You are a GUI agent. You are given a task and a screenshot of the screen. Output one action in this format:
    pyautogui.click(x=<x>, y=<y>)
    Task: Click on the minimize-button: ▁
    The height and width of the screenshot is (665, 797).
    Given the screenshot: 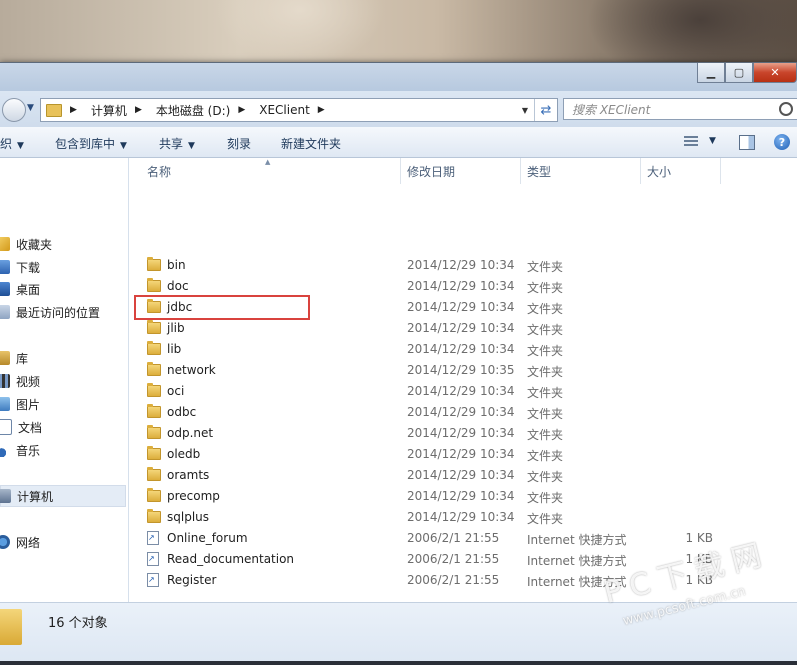 What is the action you would take?
    pyautogui.click(x=711, y=73)
    